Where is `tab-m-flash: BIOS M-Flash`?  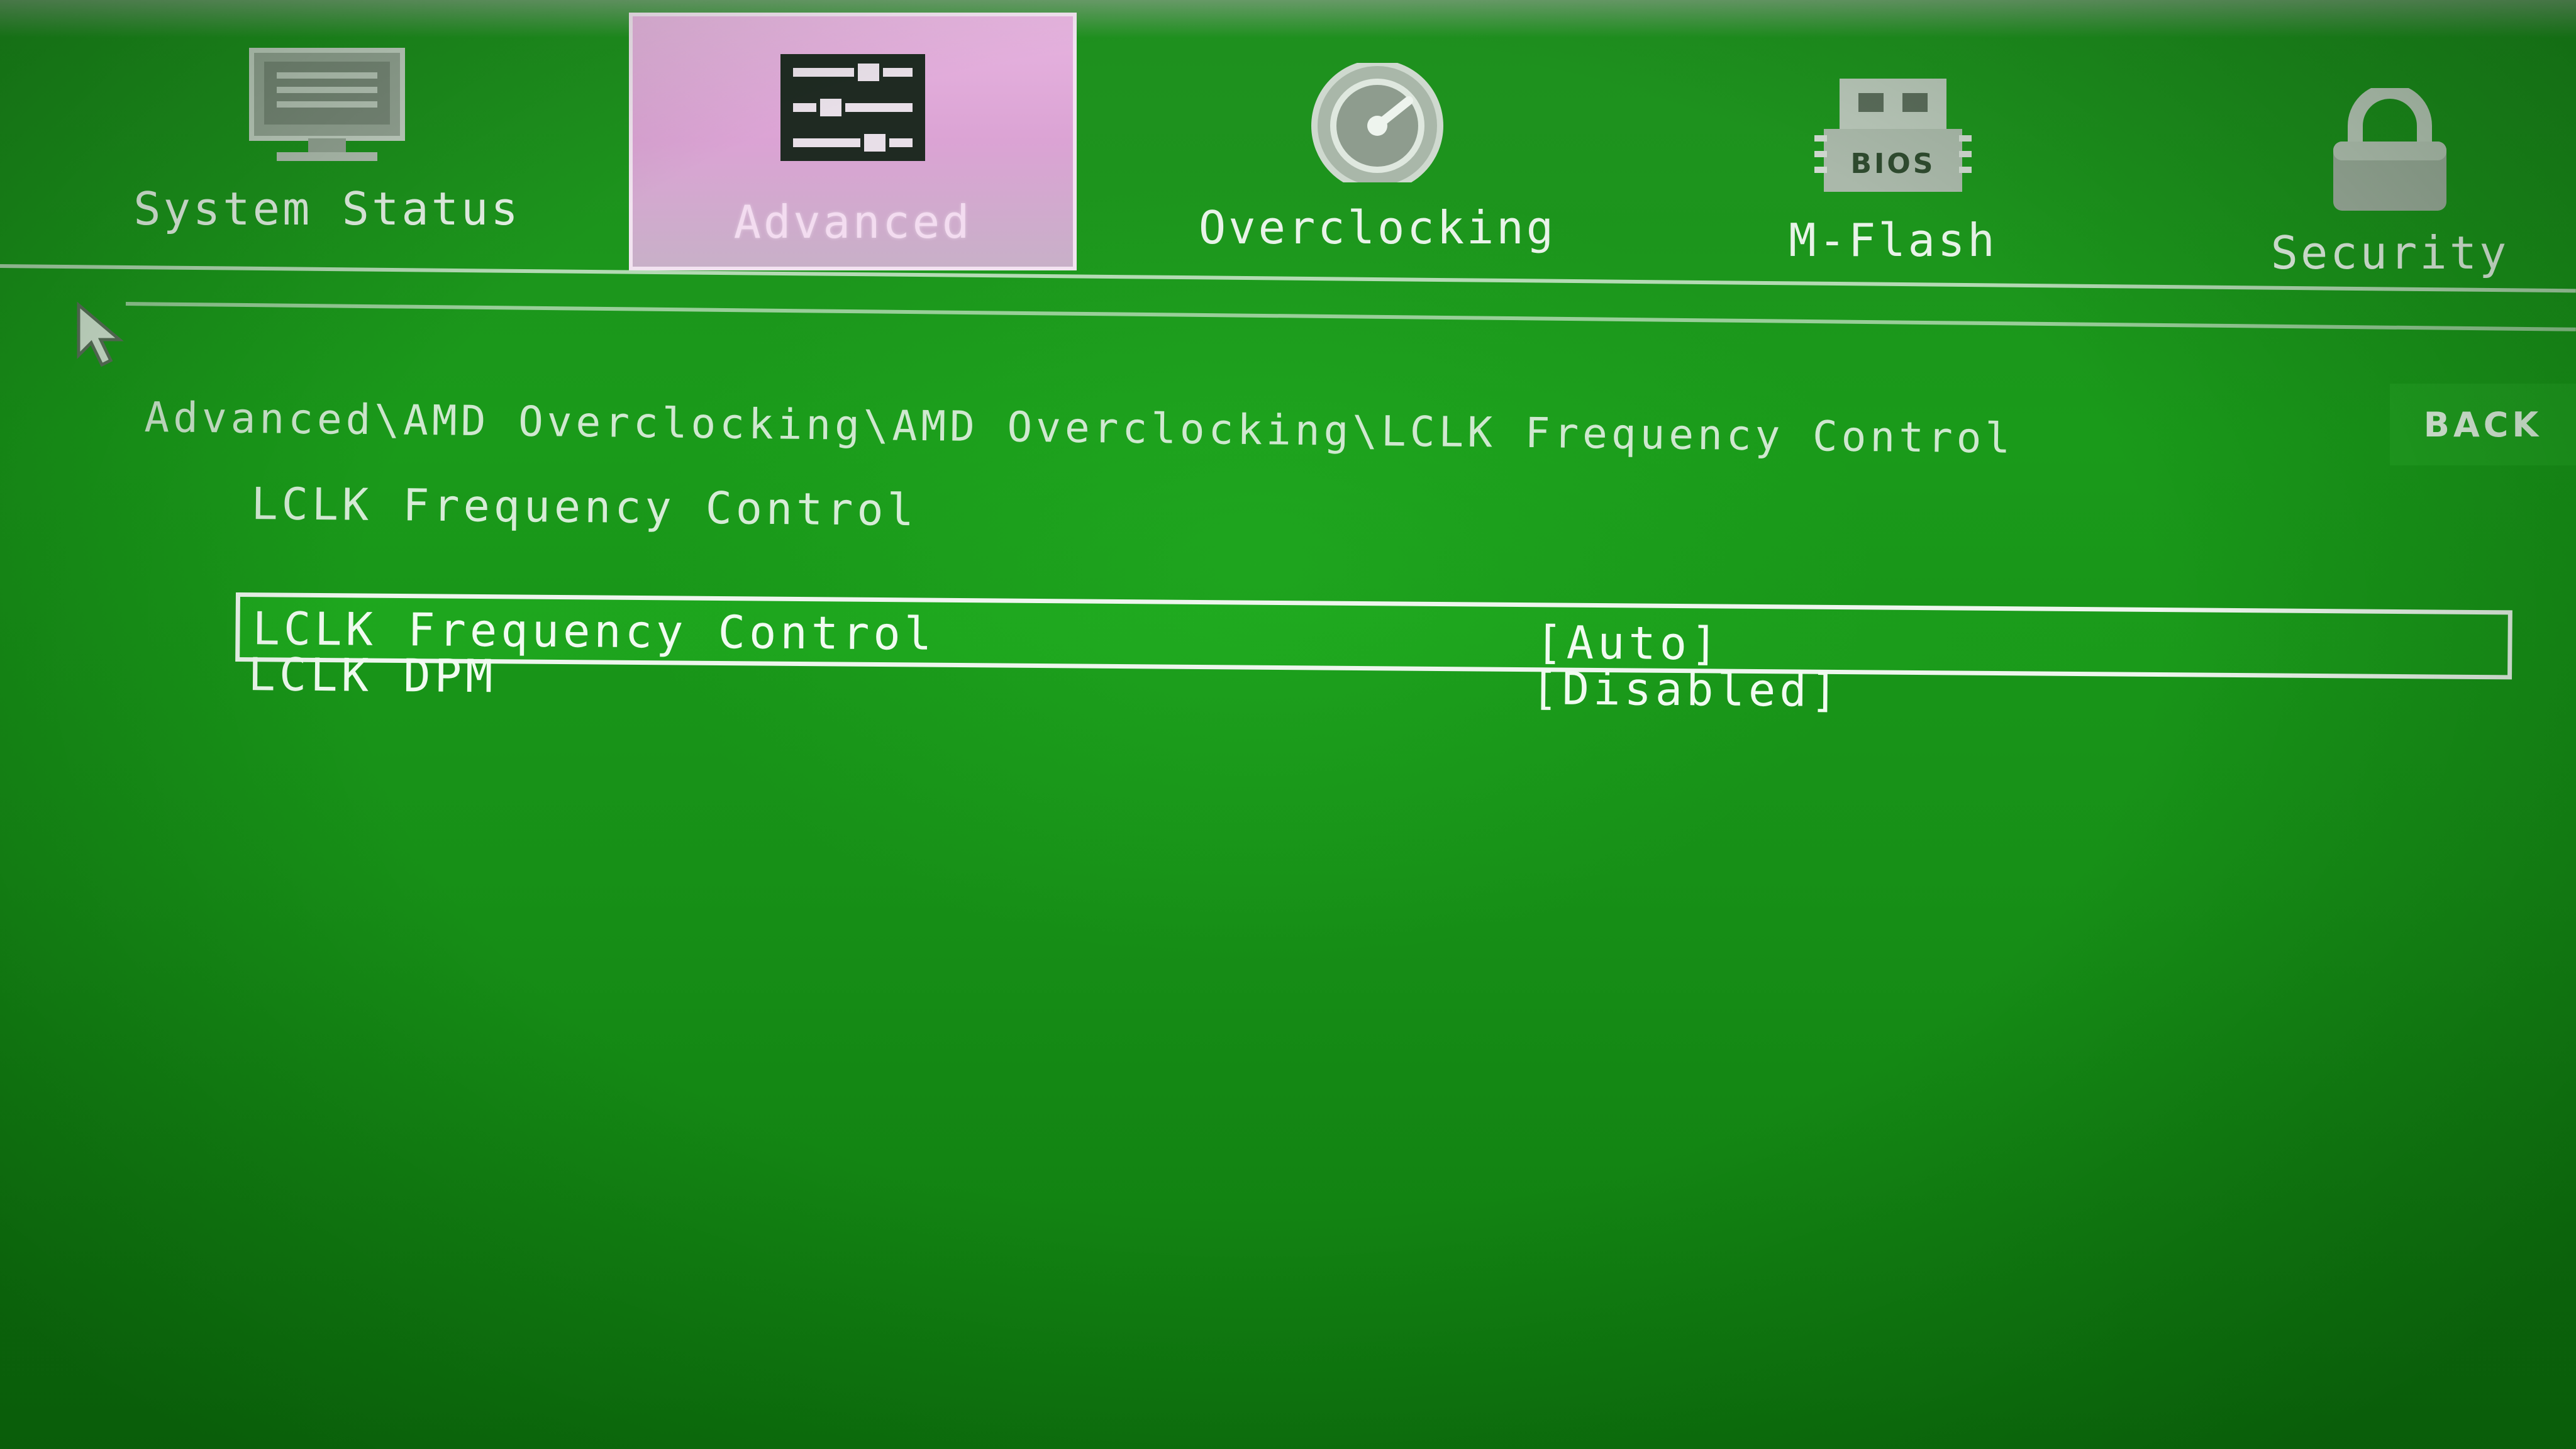
tab-m-flash: BIOS M-Flash is located at coordinates (1893, 140).